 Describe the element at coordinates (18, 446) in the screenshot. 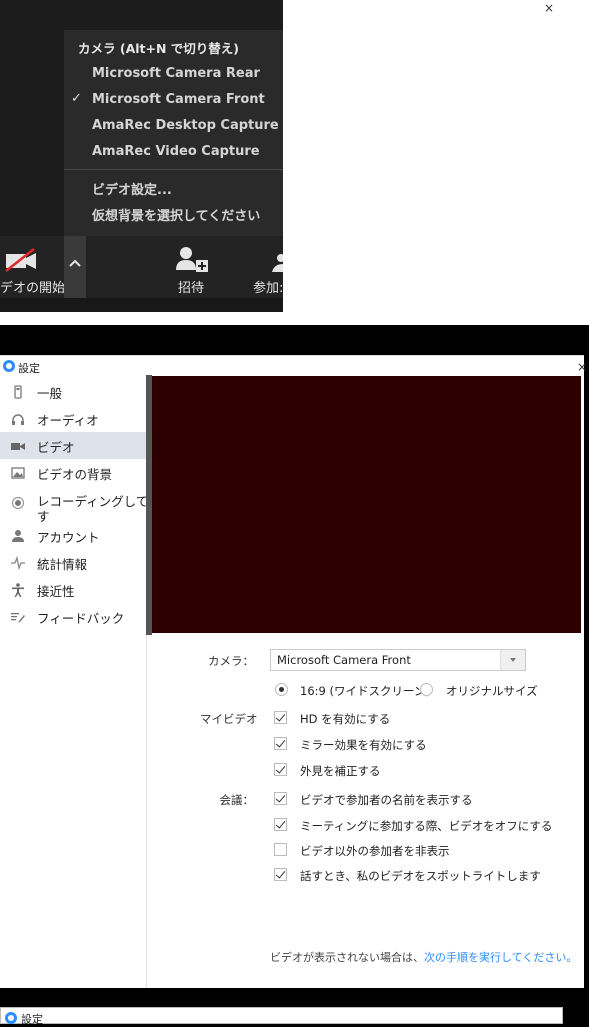

I see `camera-icon` at that location.